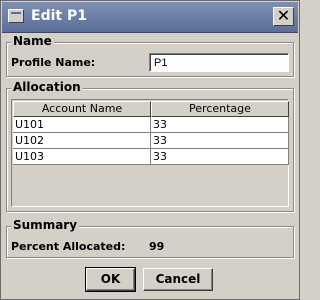  What do you see at coordinates (110, 279) in the screenshot?
I see `ok-button: OK` at bounding box center [110, 279].